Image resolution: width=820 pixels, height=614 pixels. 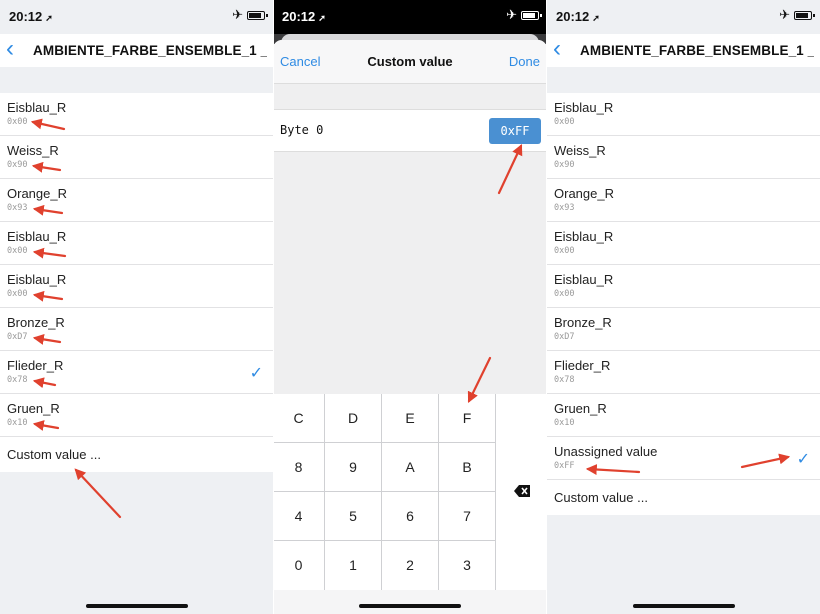 What do you see at coordinates (467, 467) in the screenshot?
I see `key-b: B` at bounding box center [467, 467].